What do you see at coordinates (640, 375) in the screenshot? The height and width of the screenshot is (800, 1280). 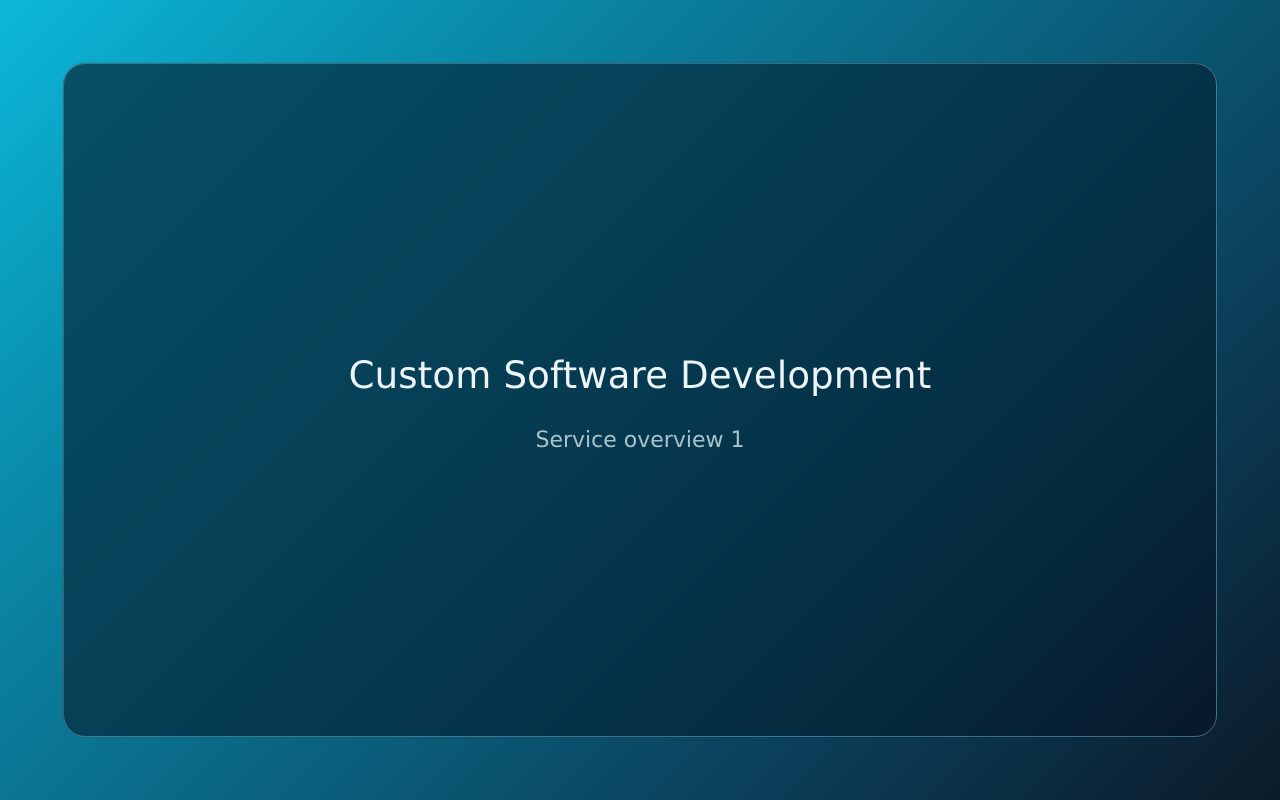 I see `service-title: Custom Software Development` at bounding box center [640, 375].